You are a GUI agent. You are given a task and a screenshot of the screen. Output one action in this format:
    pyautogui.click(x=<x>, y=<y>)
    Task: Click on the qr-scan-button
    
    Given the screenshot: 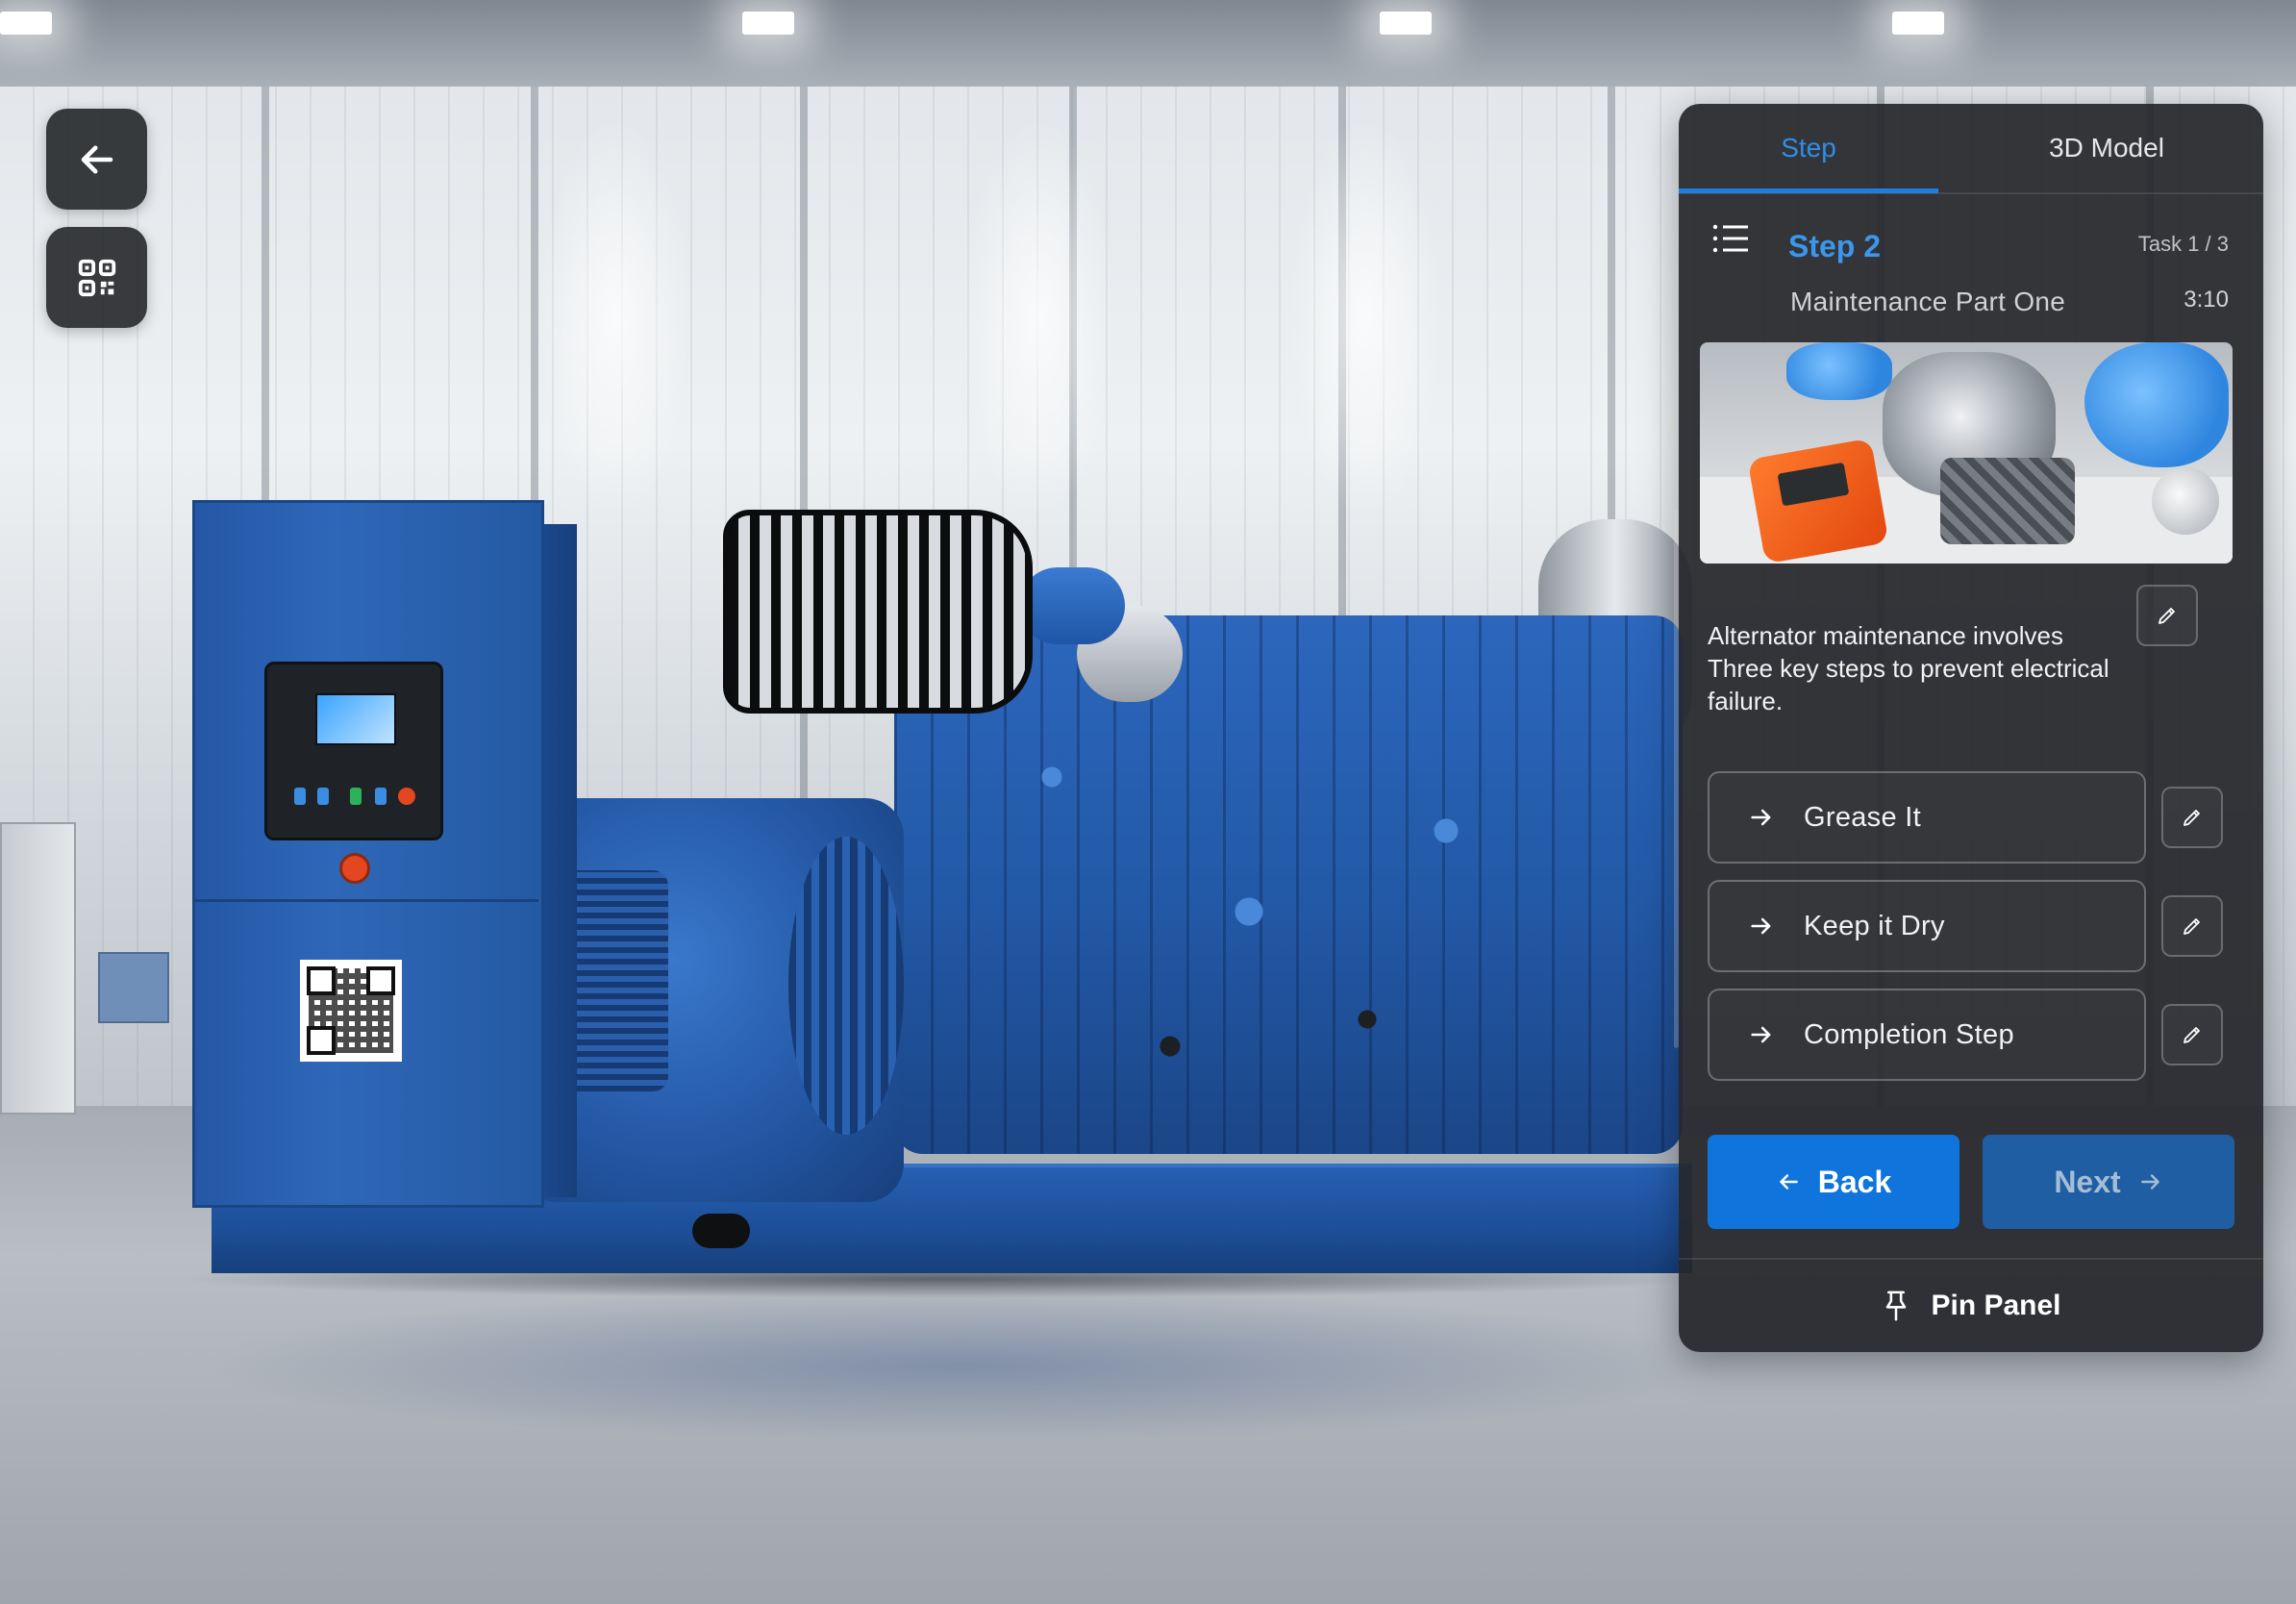 What is the action you would take?
    pyautogui.click(x=96, y=277)
    